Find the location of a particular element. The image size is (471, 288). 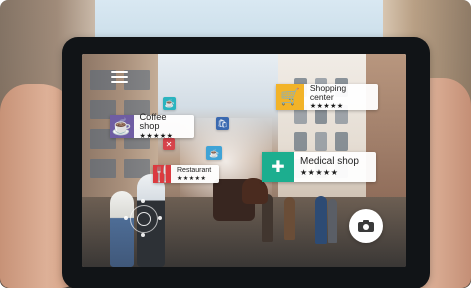

menu-icon is located at coordinates (119, 77).